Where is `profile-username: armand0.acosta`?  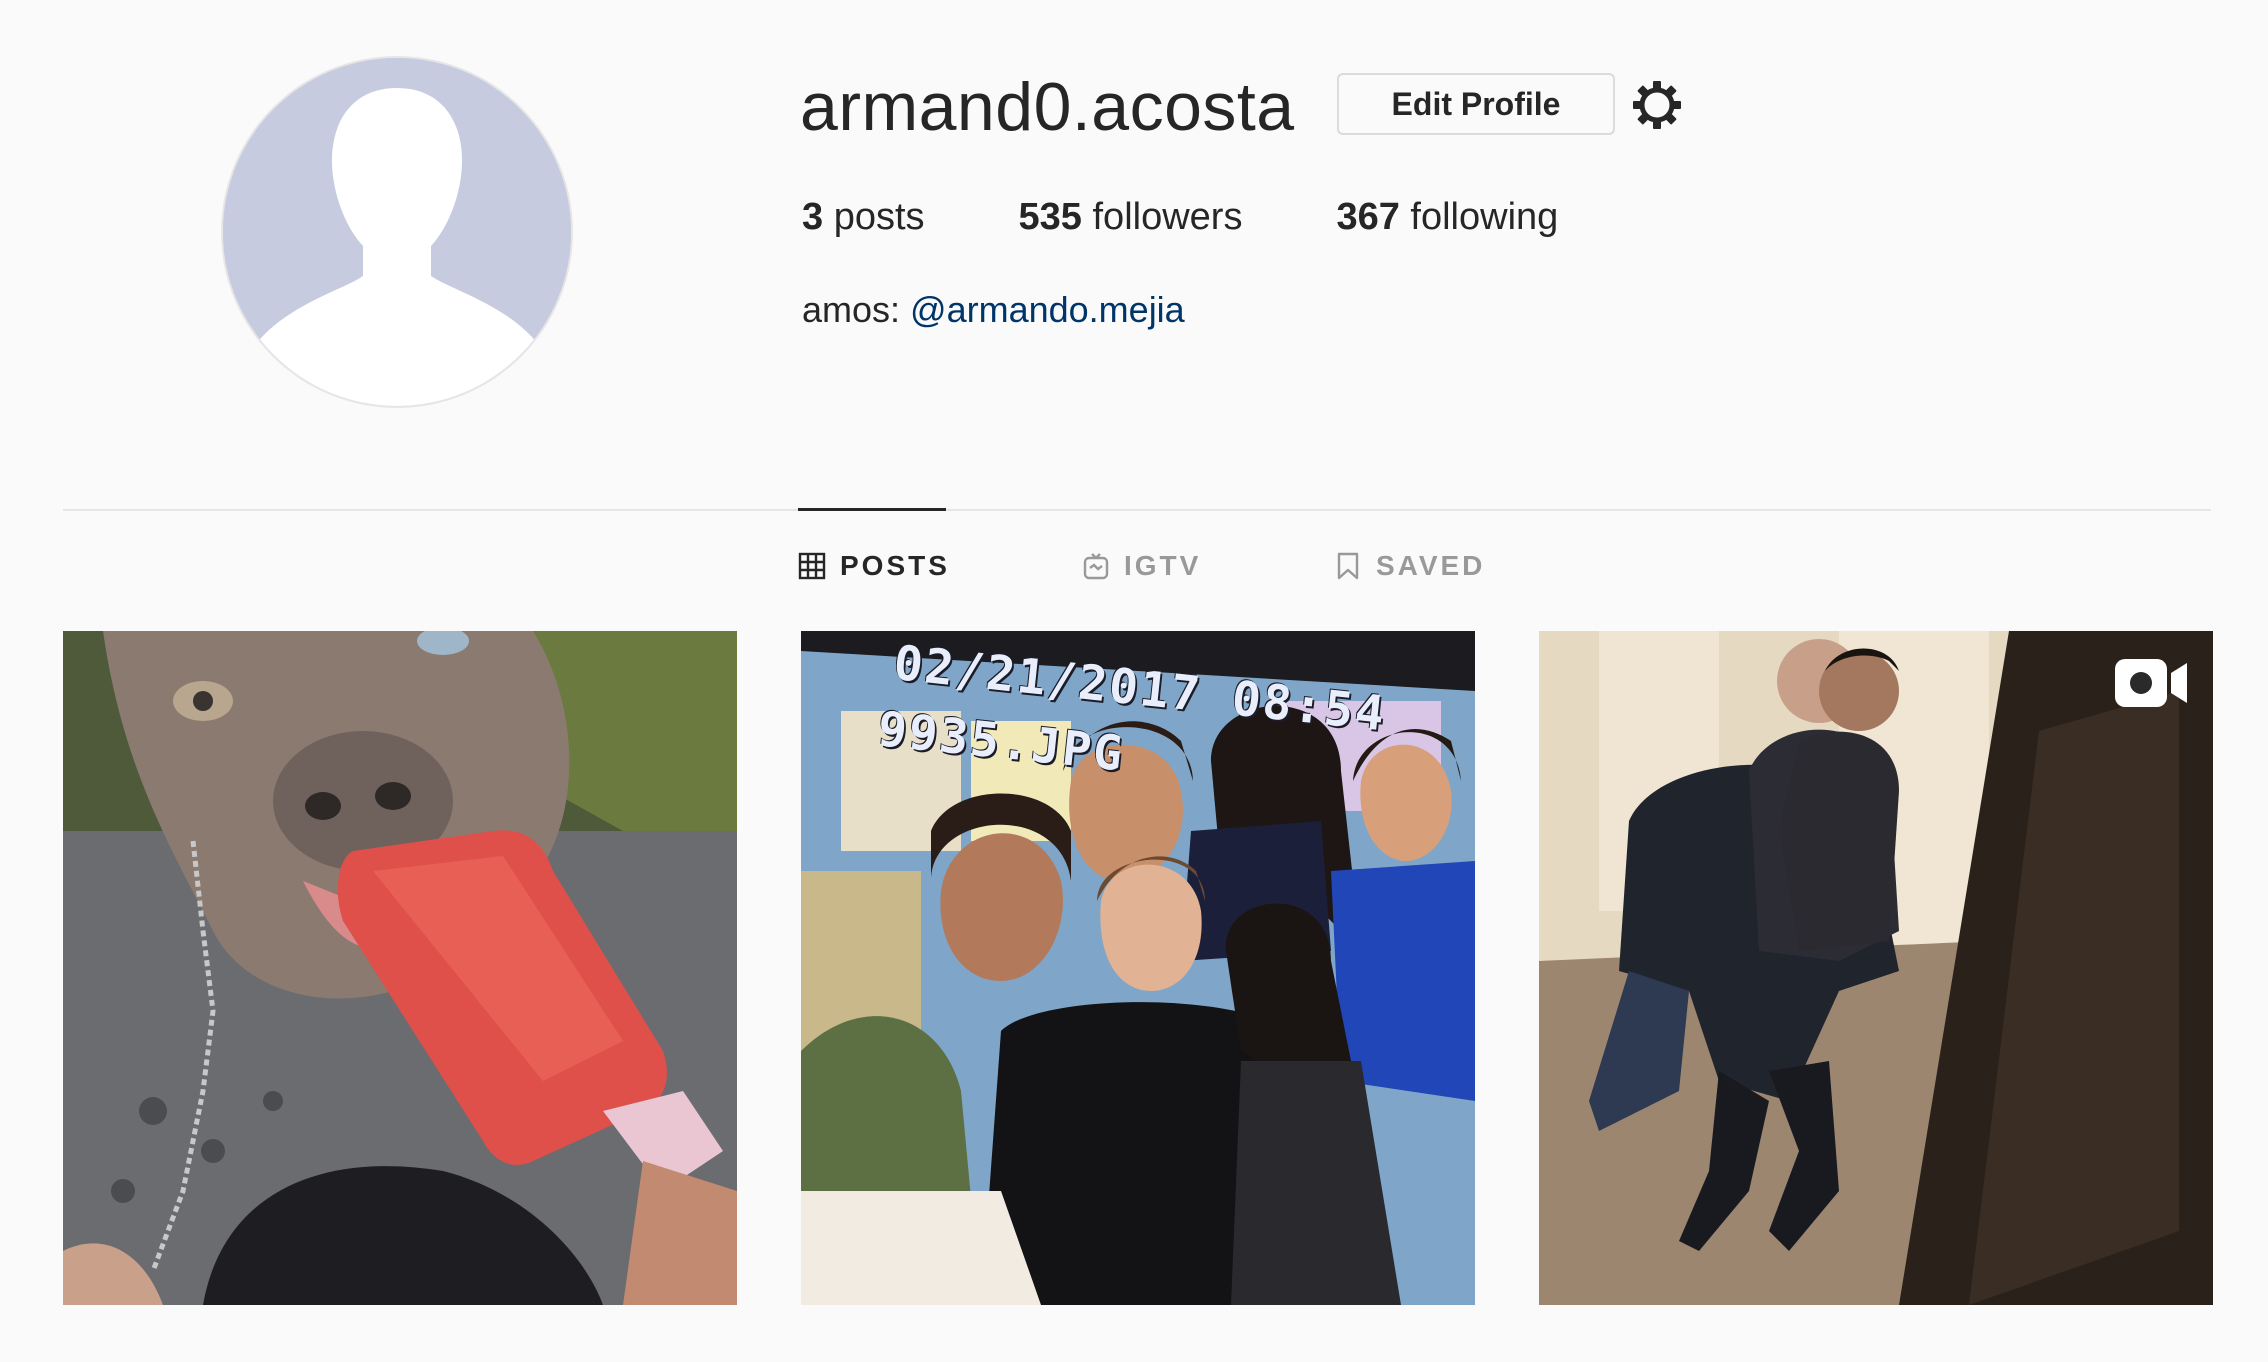
profile-username: armand0.acosta is located at coordinates (1047, 107).